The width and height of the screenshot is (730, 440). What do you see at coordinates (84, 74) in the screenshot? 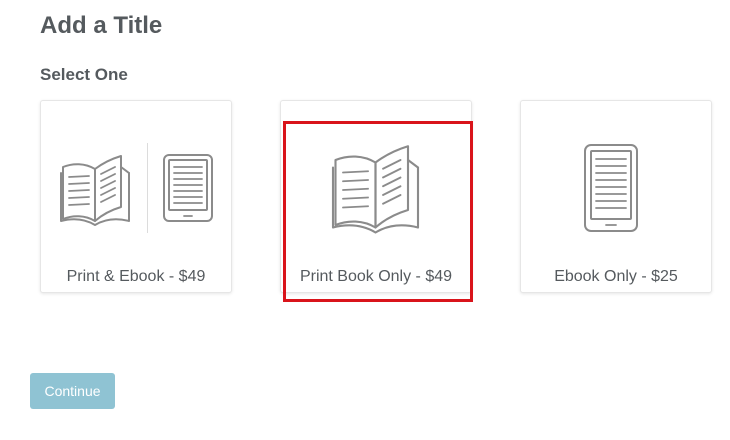
I see `section-label: Select One` at bounding box center [84, 74].